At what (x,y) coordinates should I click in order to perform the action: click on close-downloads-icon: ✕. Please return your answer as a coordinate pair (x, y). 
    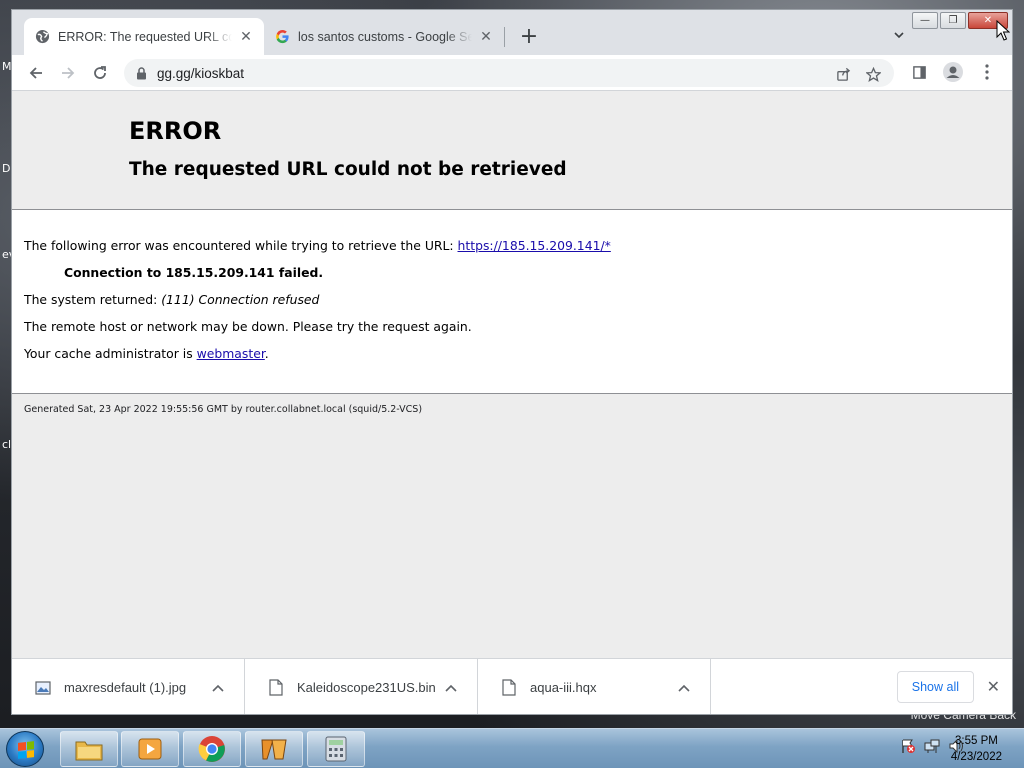
    Looking at the image, I should click on (993, 687).